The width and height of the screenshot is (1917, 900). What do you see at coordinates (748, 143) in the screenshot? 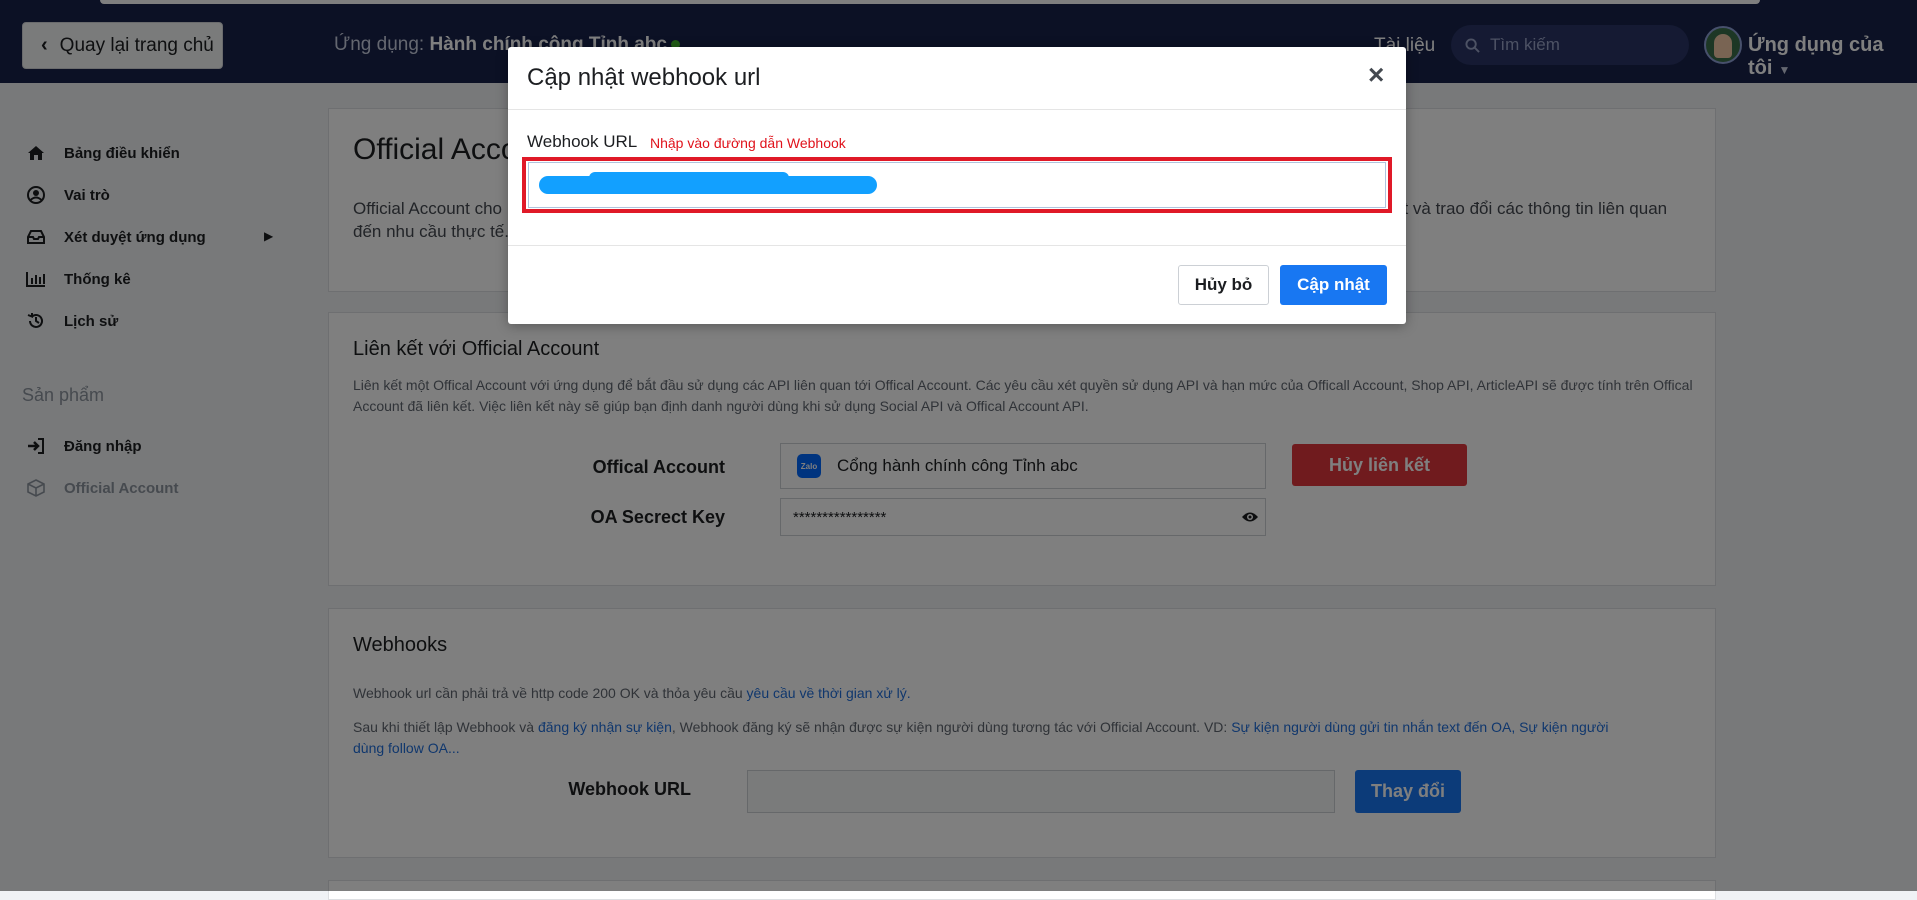
I see `webhook-url-hint: Nhập vào đường dẫn Webhook` at bounding box center [748, 143].